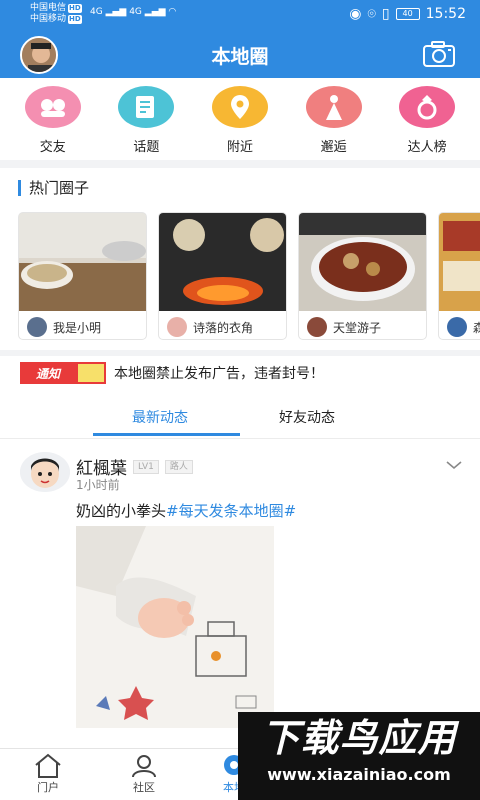 This screenshot has width=480, height=800. Describe the element at coordinates (53, 188) in the screenshot. I see `section-title: 热门圈子` at that location.